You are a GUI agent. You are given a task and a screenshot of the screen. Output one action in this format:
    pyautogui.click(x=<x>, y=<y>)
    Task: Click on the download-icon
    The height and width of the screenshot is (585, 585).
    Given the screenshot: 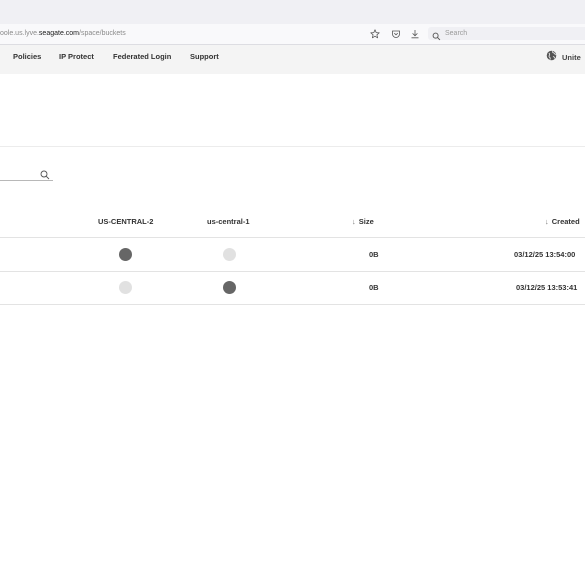 What is the action you would take?
    pyautogui.click(x=415, y=34)
    